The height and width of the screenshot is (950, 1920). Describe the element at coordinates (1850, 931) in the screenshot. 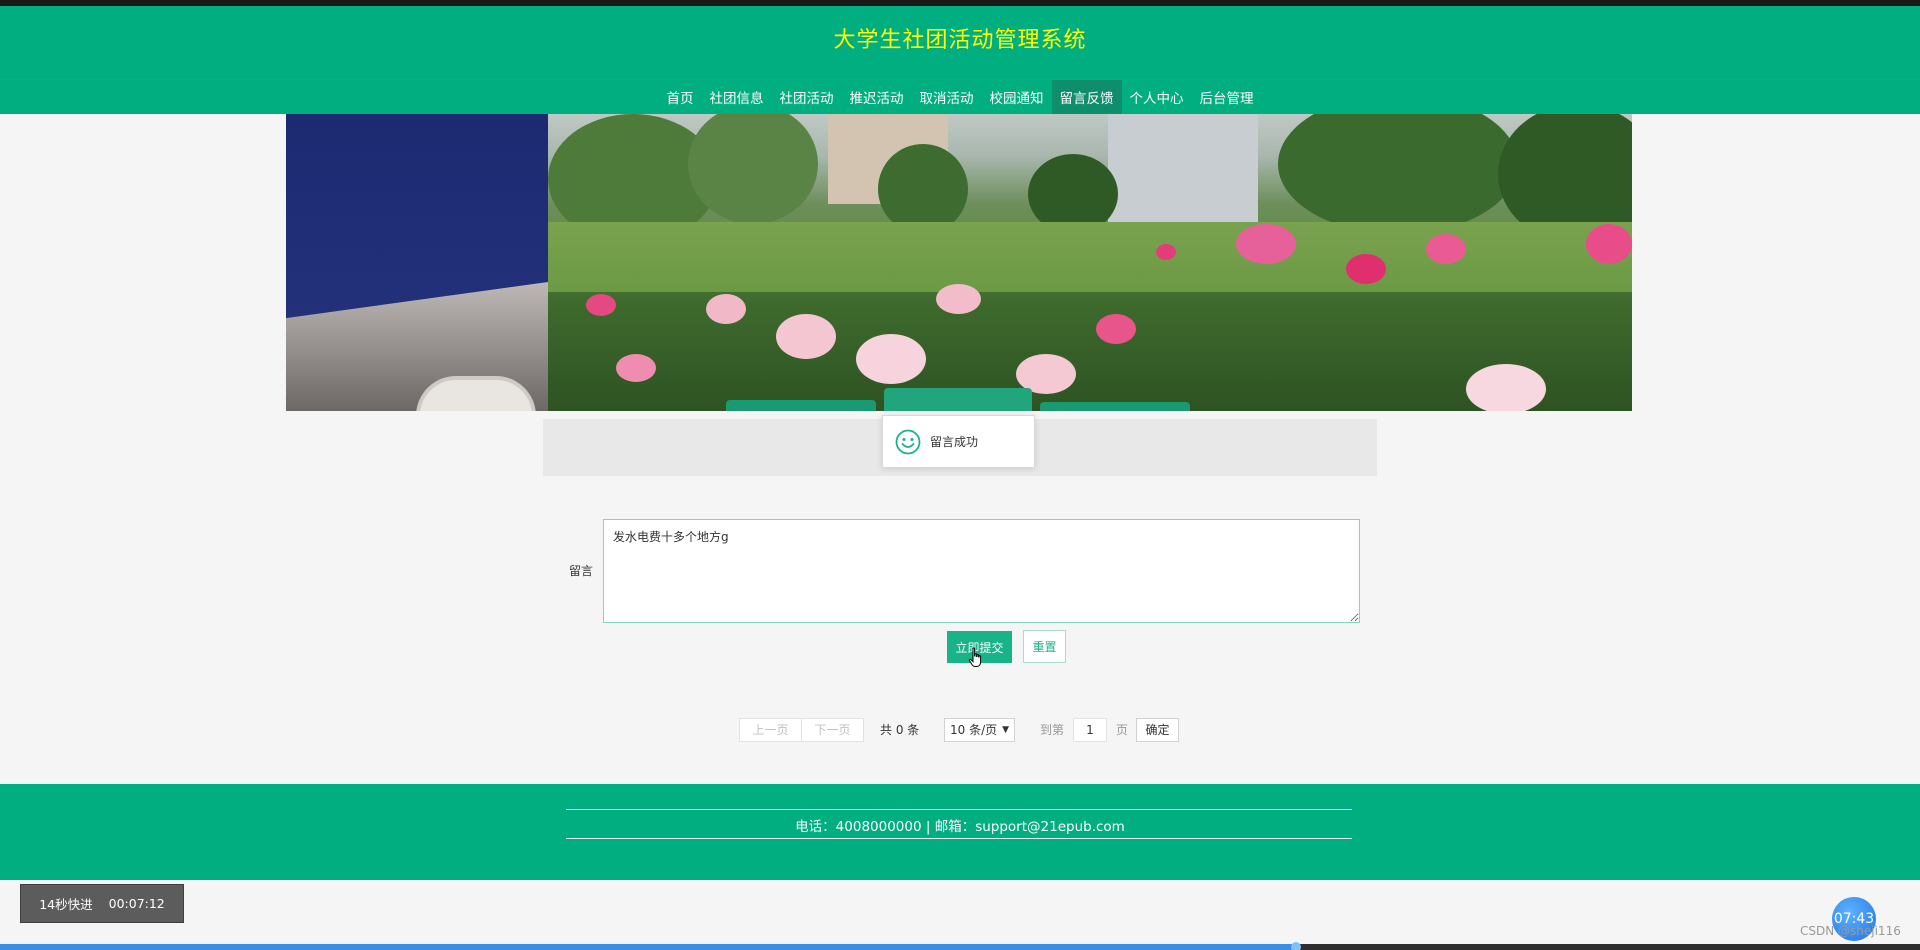

I see `watermark: CSDN @shejì116` at that location.